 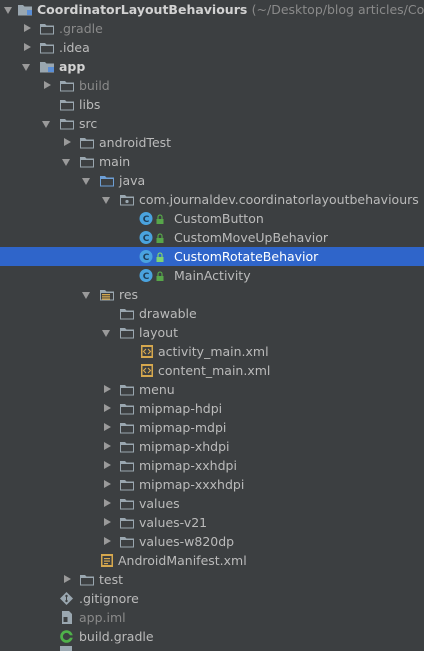 What do you see at coordinates (212, 522) in the screenshot?
I see `tree-row-values-v21-folder: values-v21` at bounding box center [212, 522].